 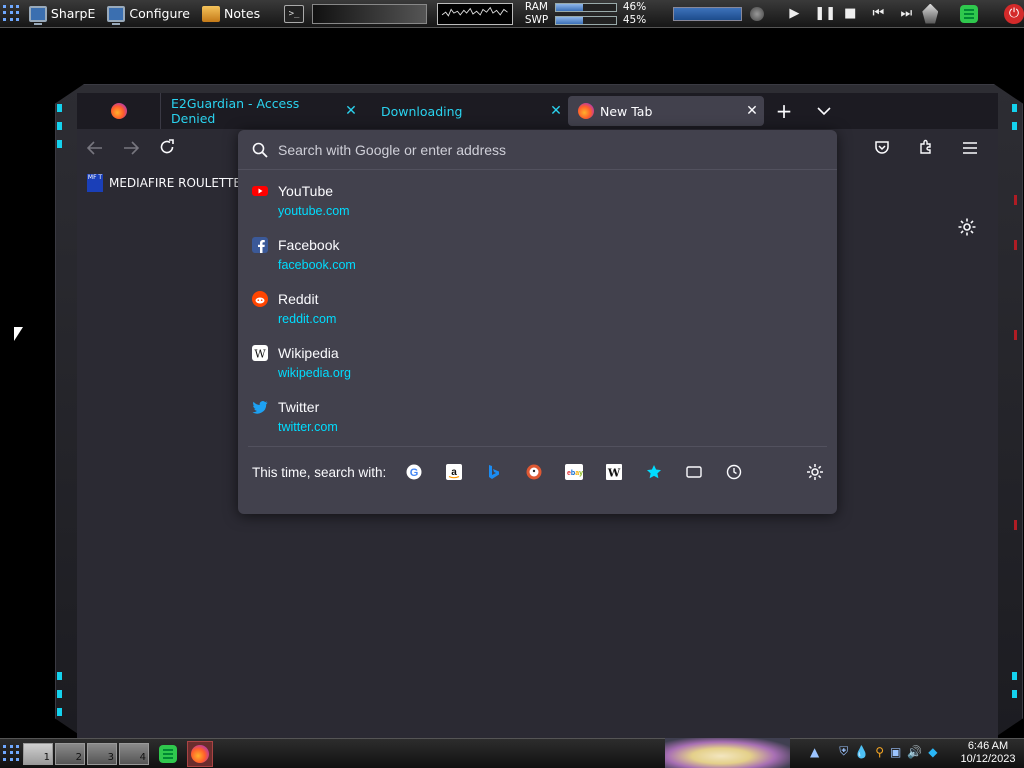 What do you see at coordinates (261, 111) in the screenshot?
I see `tab-e2guardian: E2Guardian - Access Denied ✕` at bounding box center [261, 111].